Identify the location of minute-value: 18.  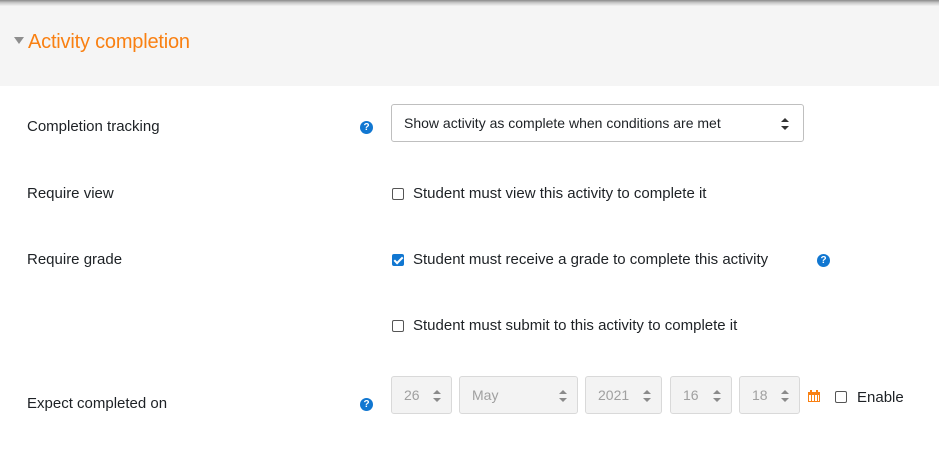
(760, 395).